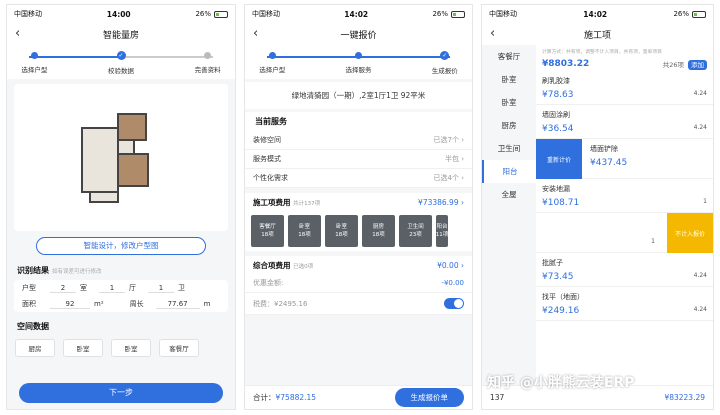 The height and width of the screenshot is (415, 720). I want to click on footer-bar: 合计：¥75882.15 生成报价单, so click(358, 397).